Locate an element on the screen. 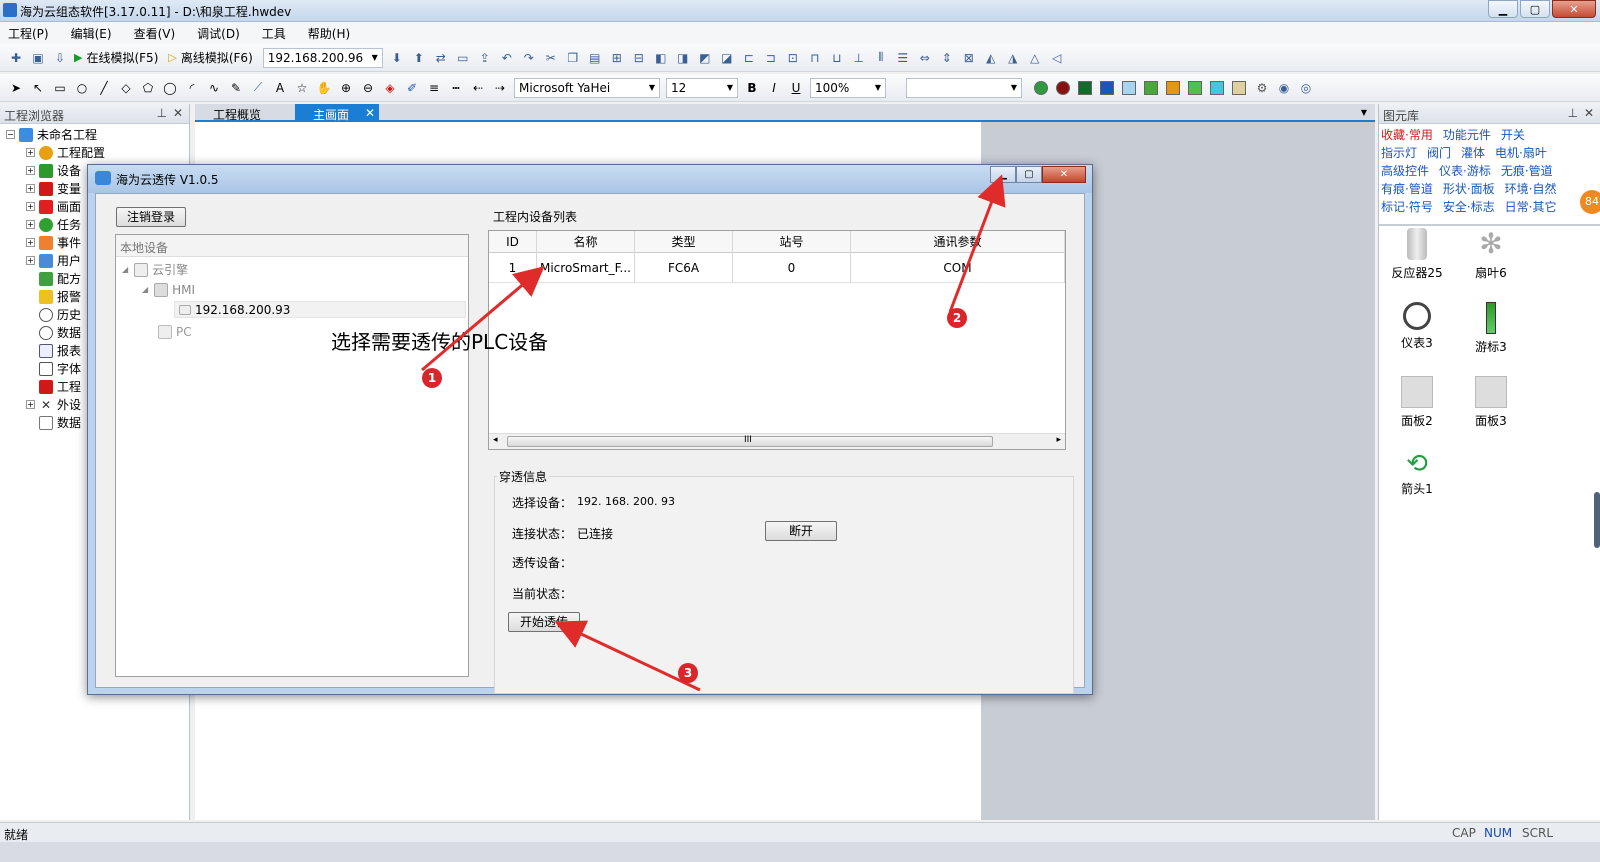 The image size is (1600, 862). annotation-marker-3: 3 is located at coordinates (688, 673).